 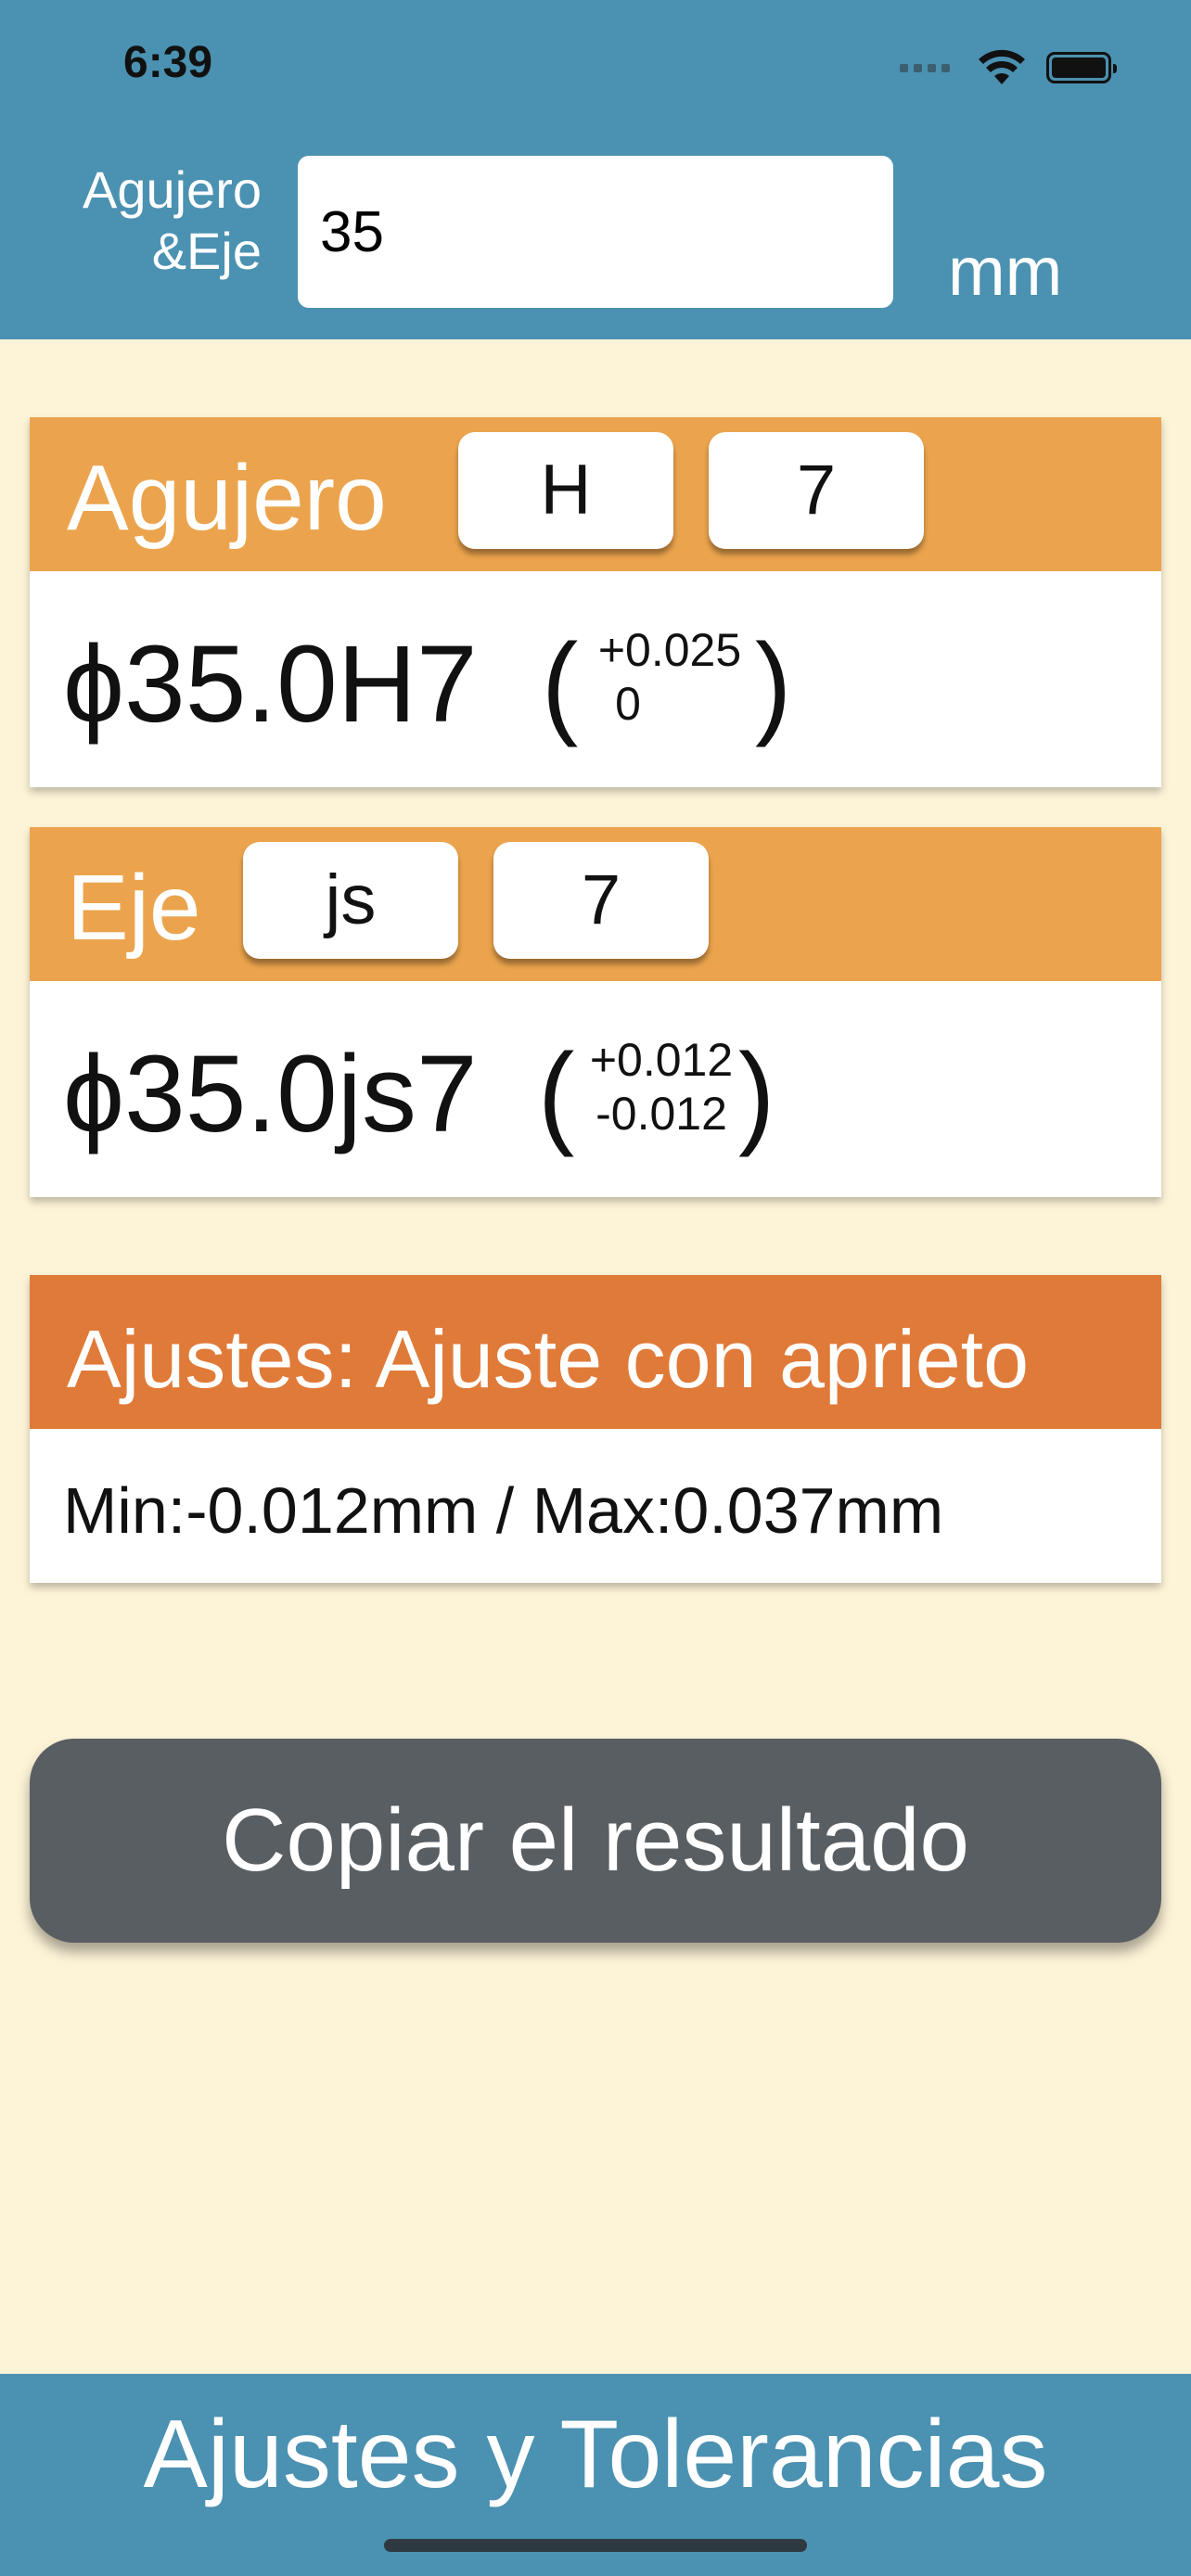 What do you see at coordinates (556, 1094) in the screenshot?
I see `shaft-open-paren: (` at bounding box center [556, 1094].